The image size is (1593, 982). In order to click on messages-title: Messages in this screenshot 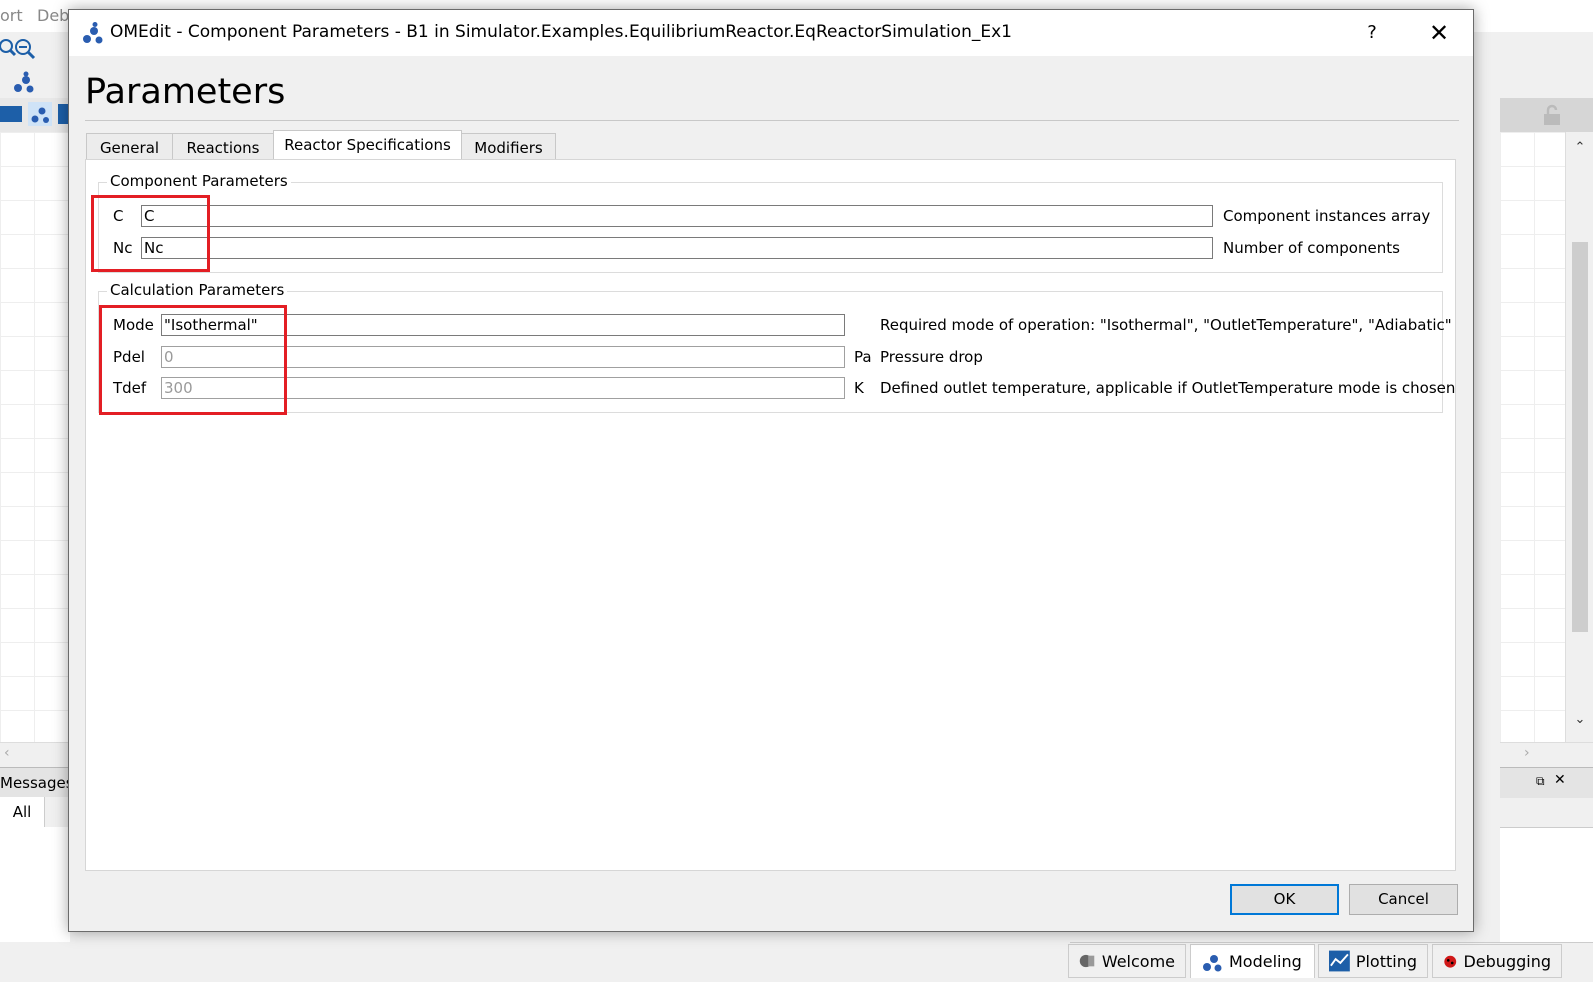, I will do `click(37, 783)`.